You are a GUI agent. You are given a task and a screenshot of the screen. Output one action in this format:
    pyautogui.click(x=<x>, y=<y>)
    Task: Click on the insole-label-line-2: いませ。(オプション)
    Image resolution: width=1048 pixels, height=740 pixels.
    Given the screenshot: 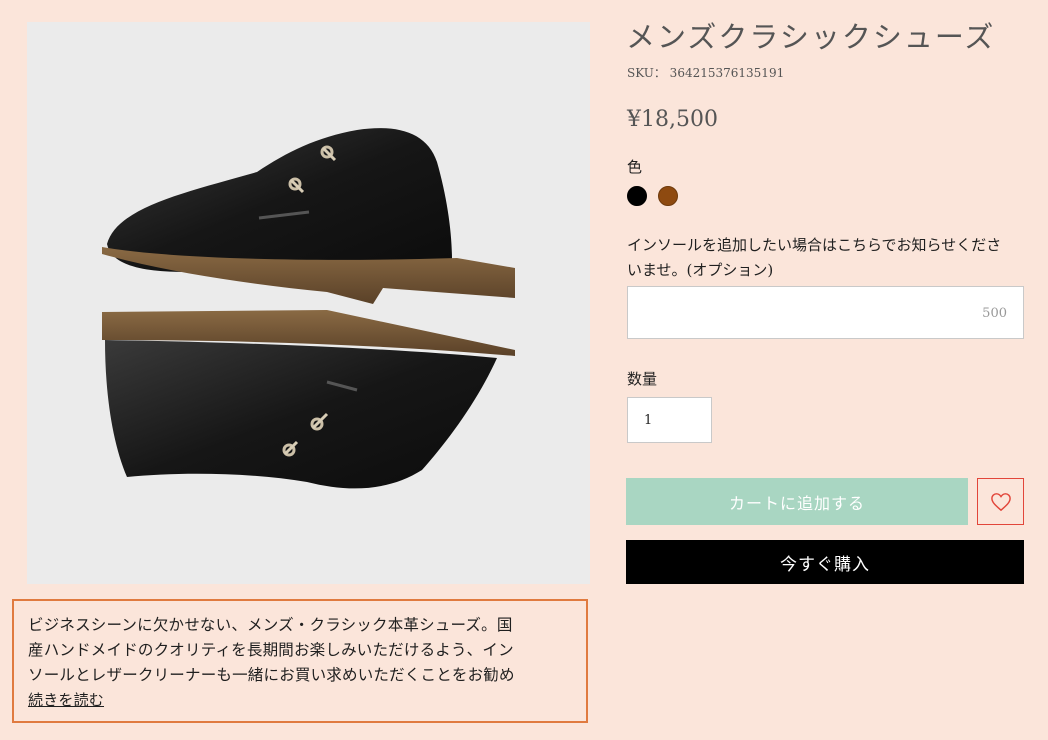 What is the action you would take?
    pyautogui.click(x=700, y=270)
    